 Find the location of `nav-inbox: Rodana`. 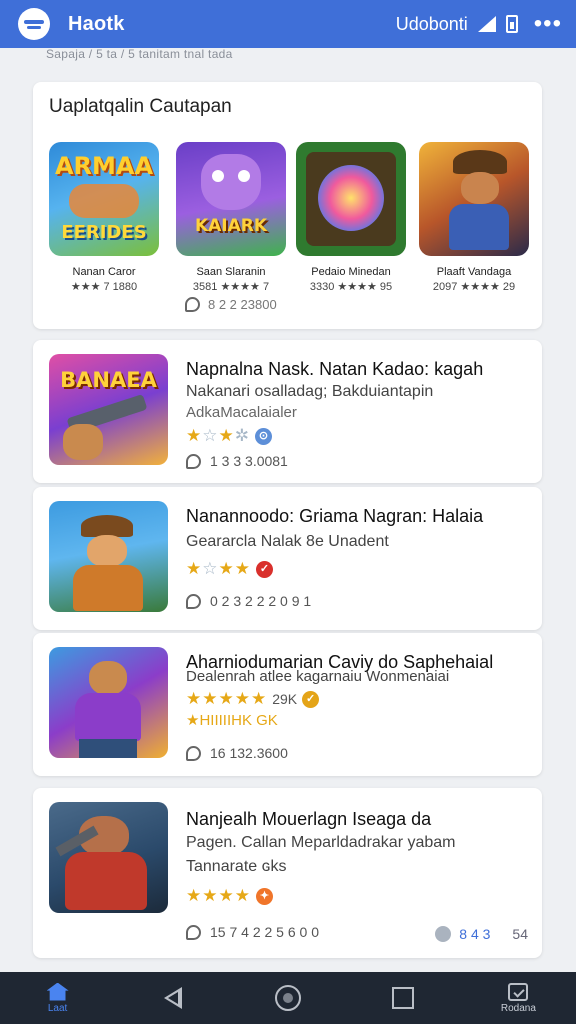

nav-inbox: Rodana is located at coordinates (518, 998).